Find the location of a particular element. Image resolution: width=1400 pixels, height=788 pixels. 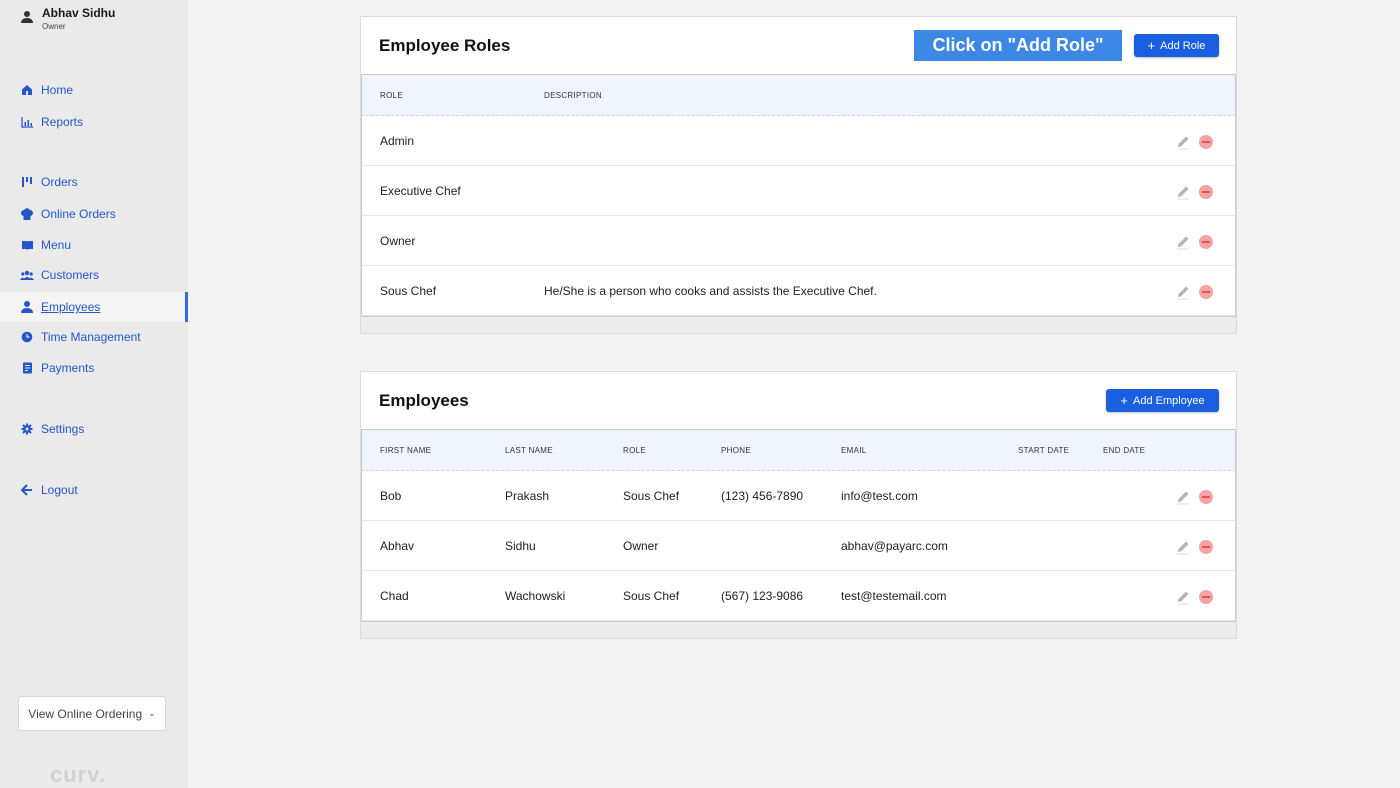

last-name-cell: Prakash is located at coordinates (527, 496).